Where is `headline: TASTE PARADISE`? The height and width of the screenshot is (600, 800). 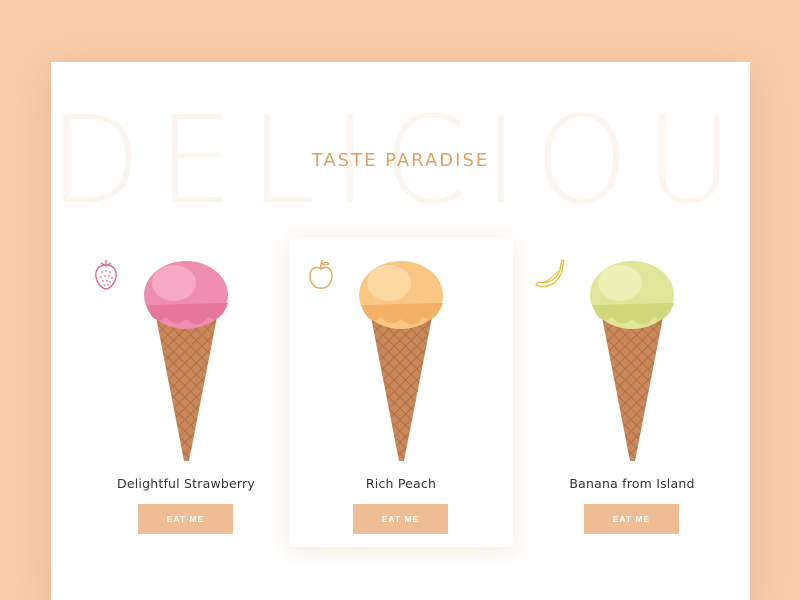
headline: TASTE PARADISE is located at coordinates (400, 160).